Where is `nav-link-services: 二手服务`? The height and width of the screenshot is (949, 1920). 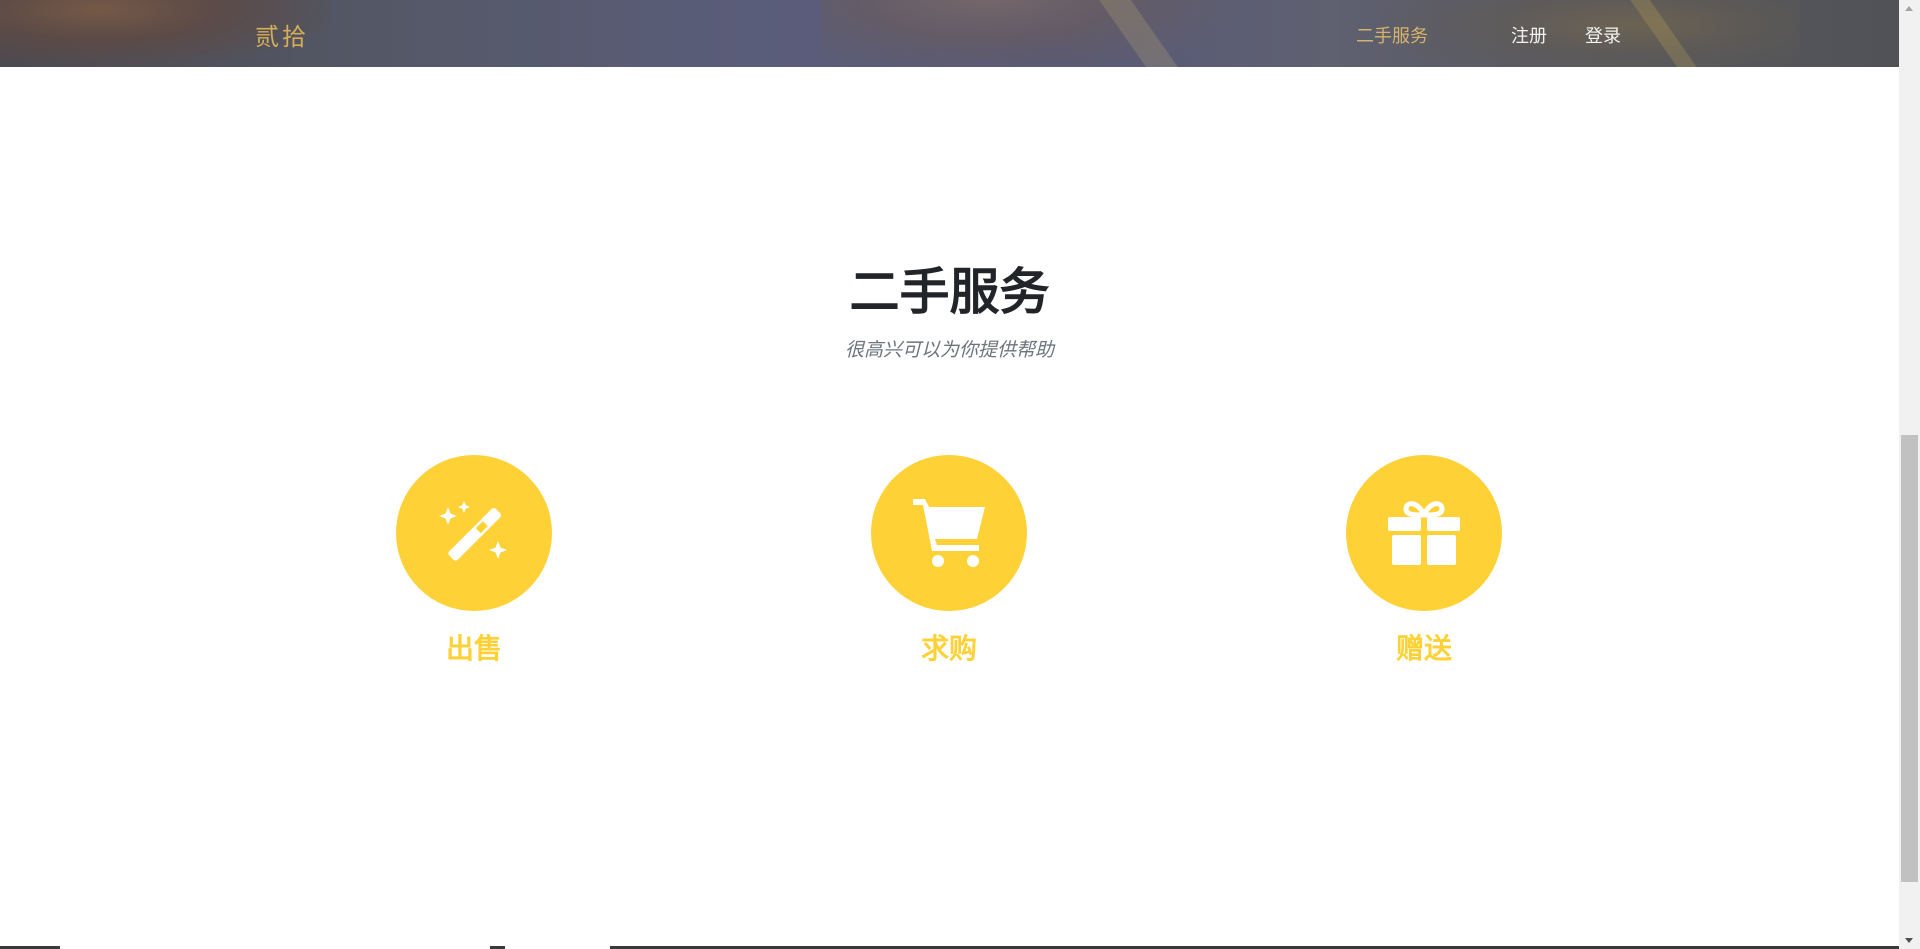
nav-link-services: 二手服务 is located at coordinates (1392, 35).